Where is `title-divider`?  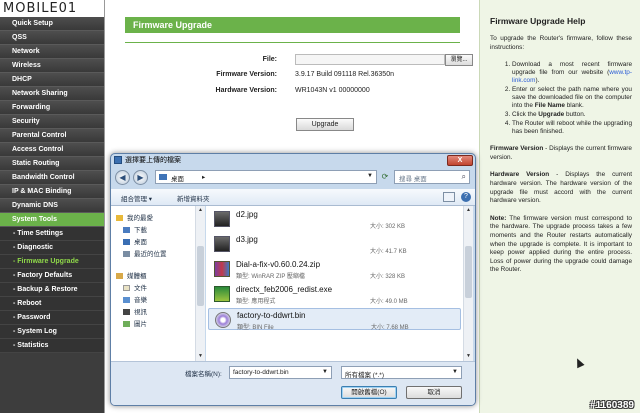 title-divider is located at coordinates (292, 42).